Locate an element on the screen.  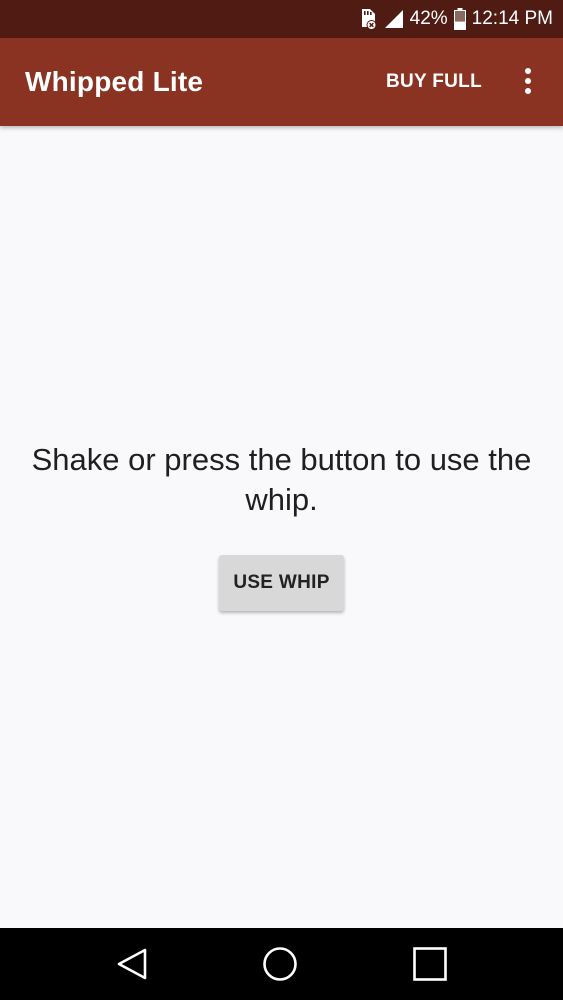
battery-icon is located at coordinates (459, 19).